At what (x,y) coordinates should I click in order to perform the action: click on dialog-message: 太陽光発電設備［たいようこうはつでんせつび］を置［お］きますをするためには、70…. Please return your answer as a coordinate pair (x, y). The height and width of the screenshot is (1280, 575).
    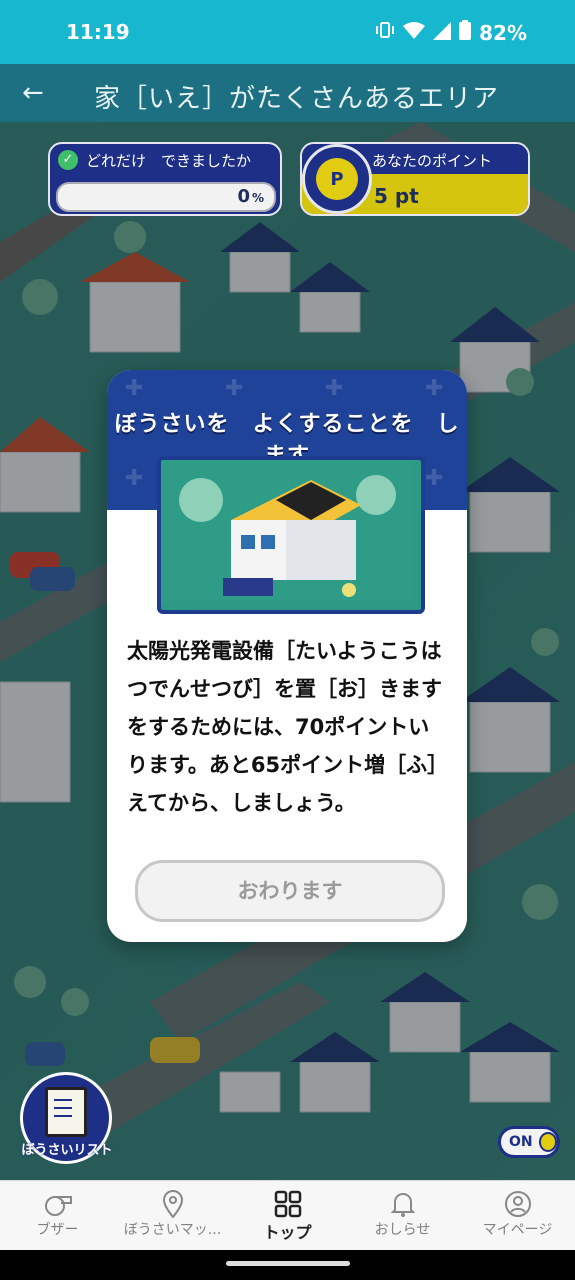
    Looking at the image, I should click on (284, 727).